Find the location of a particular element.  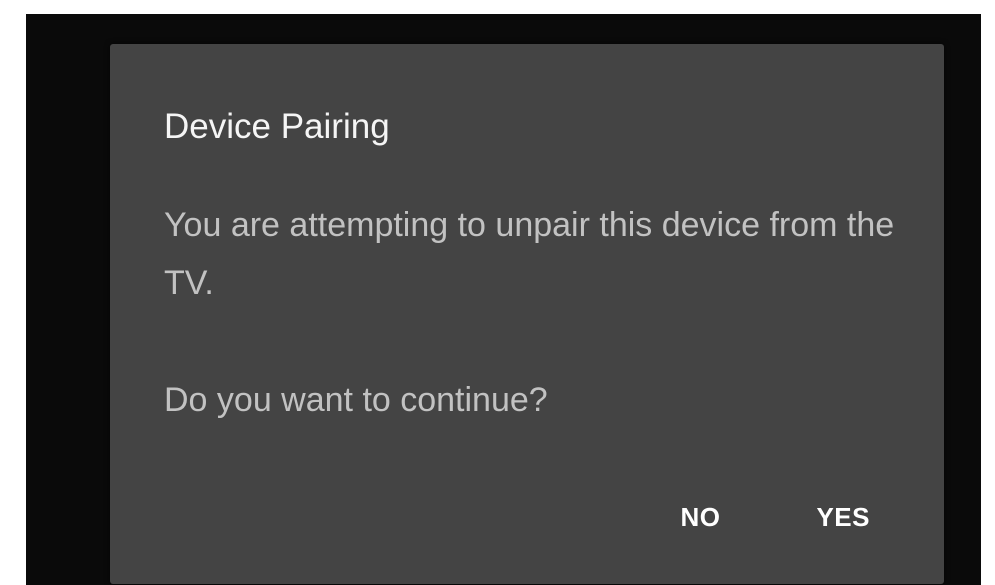

no-button: NO is located at coordinates (700, 517).